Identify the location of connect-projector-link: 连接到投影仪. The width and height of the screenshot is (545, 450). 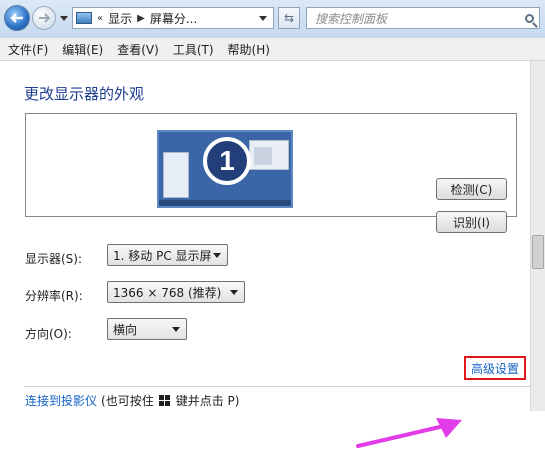
(61, 400).